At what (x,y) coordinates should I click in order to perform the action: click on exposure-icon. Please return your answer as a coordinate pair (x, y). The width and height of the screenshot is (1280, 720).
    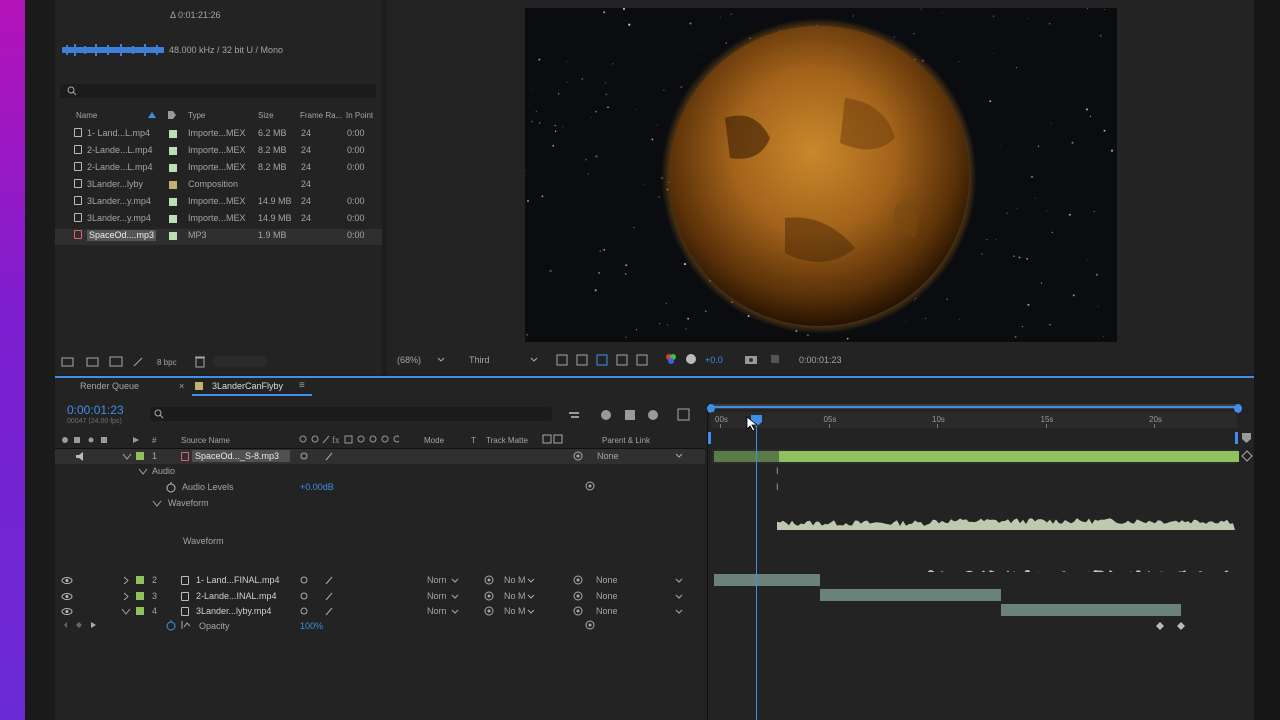
    Looking at the image, I should click on (691, 359).